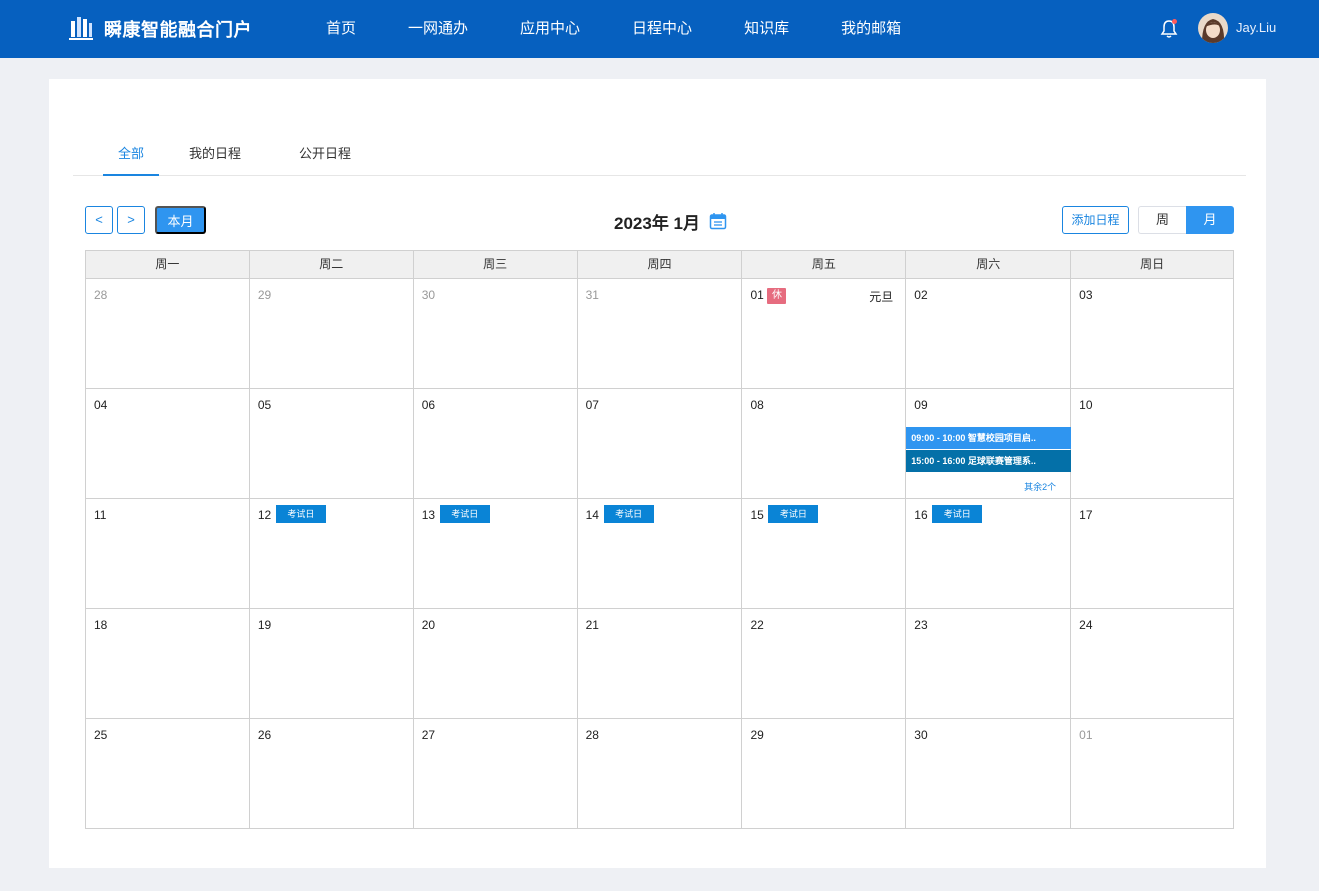  What do you see at coordinates (99, 220) in the screenshot?
I see `prev-month-button: <` at bounding box center [99, 220].